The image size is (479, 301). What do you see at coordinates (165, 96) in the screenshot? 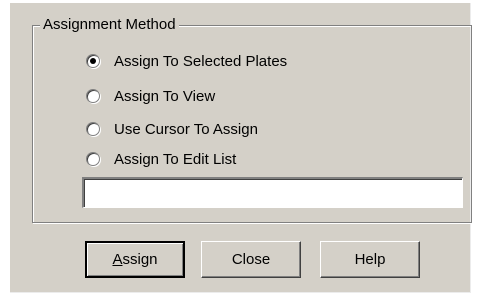
I see `option-label: Assign To View` at bounding box center [165, 96].